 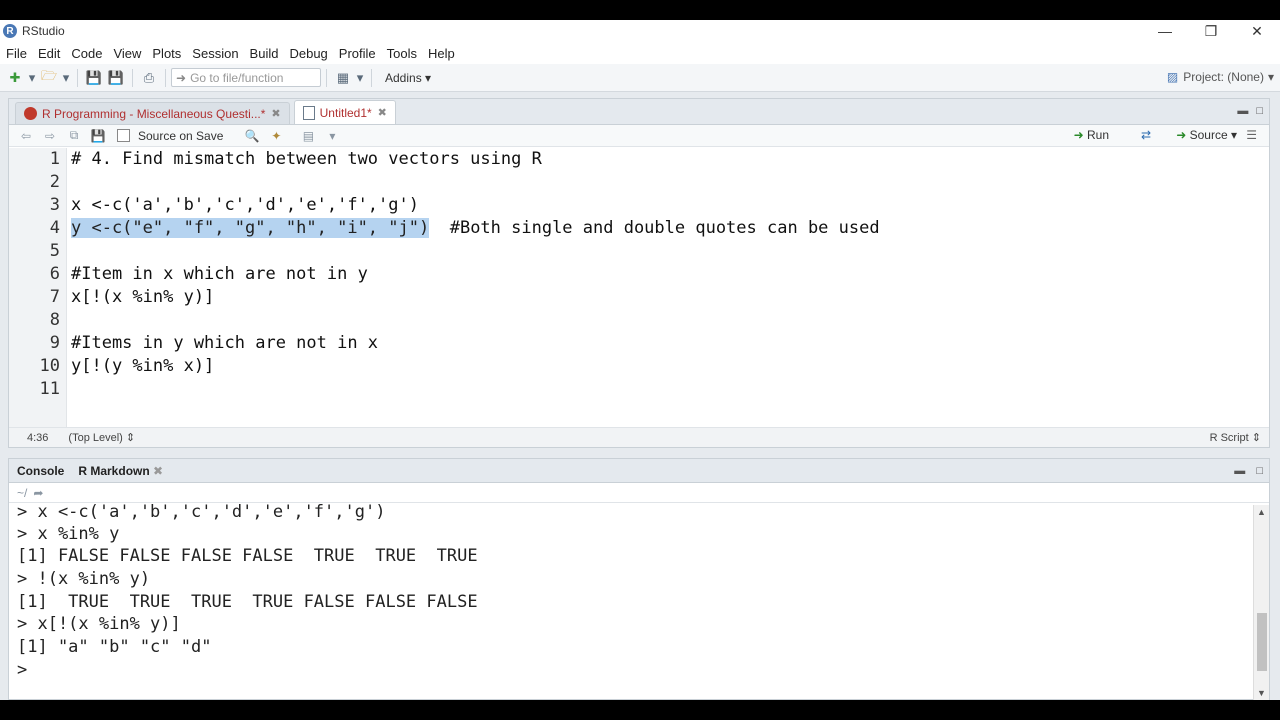 What do you see at coordinates (264, 53) in the screenshot?
I see `menu-build: Build` at bounding box center [264, 53].